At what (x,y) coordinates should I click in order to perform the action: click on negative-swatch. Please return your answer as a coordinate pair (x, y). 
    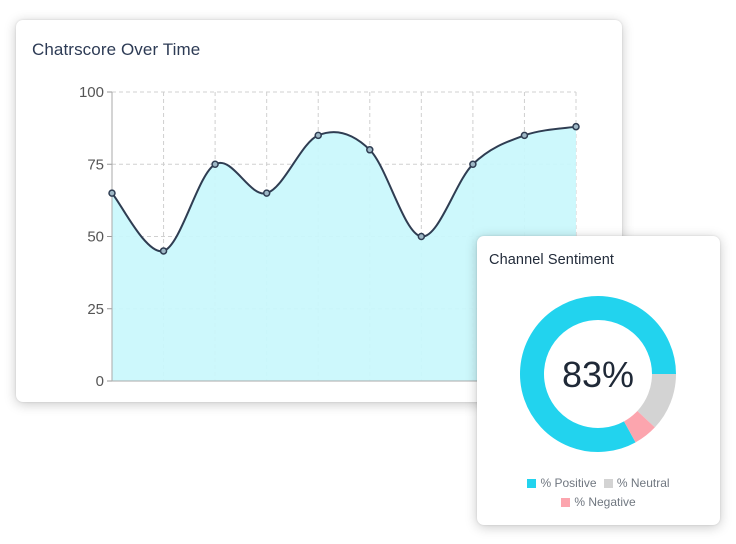
    Looking at the image, I should click on (566, 502).